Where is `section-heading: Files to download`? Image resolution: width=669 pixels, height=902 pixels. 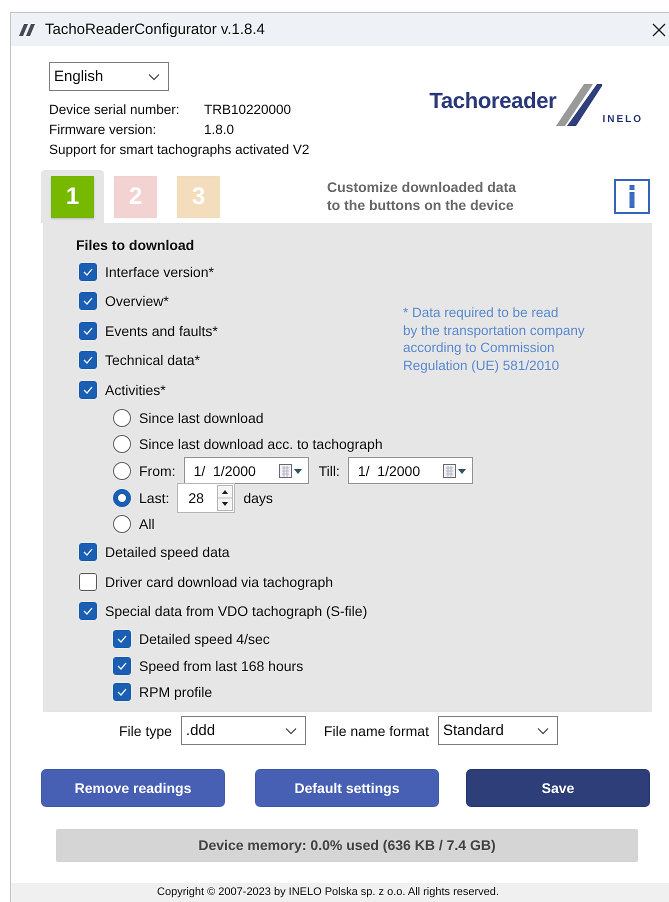 section-heading: Files to download is located at coordinates (136, 245).